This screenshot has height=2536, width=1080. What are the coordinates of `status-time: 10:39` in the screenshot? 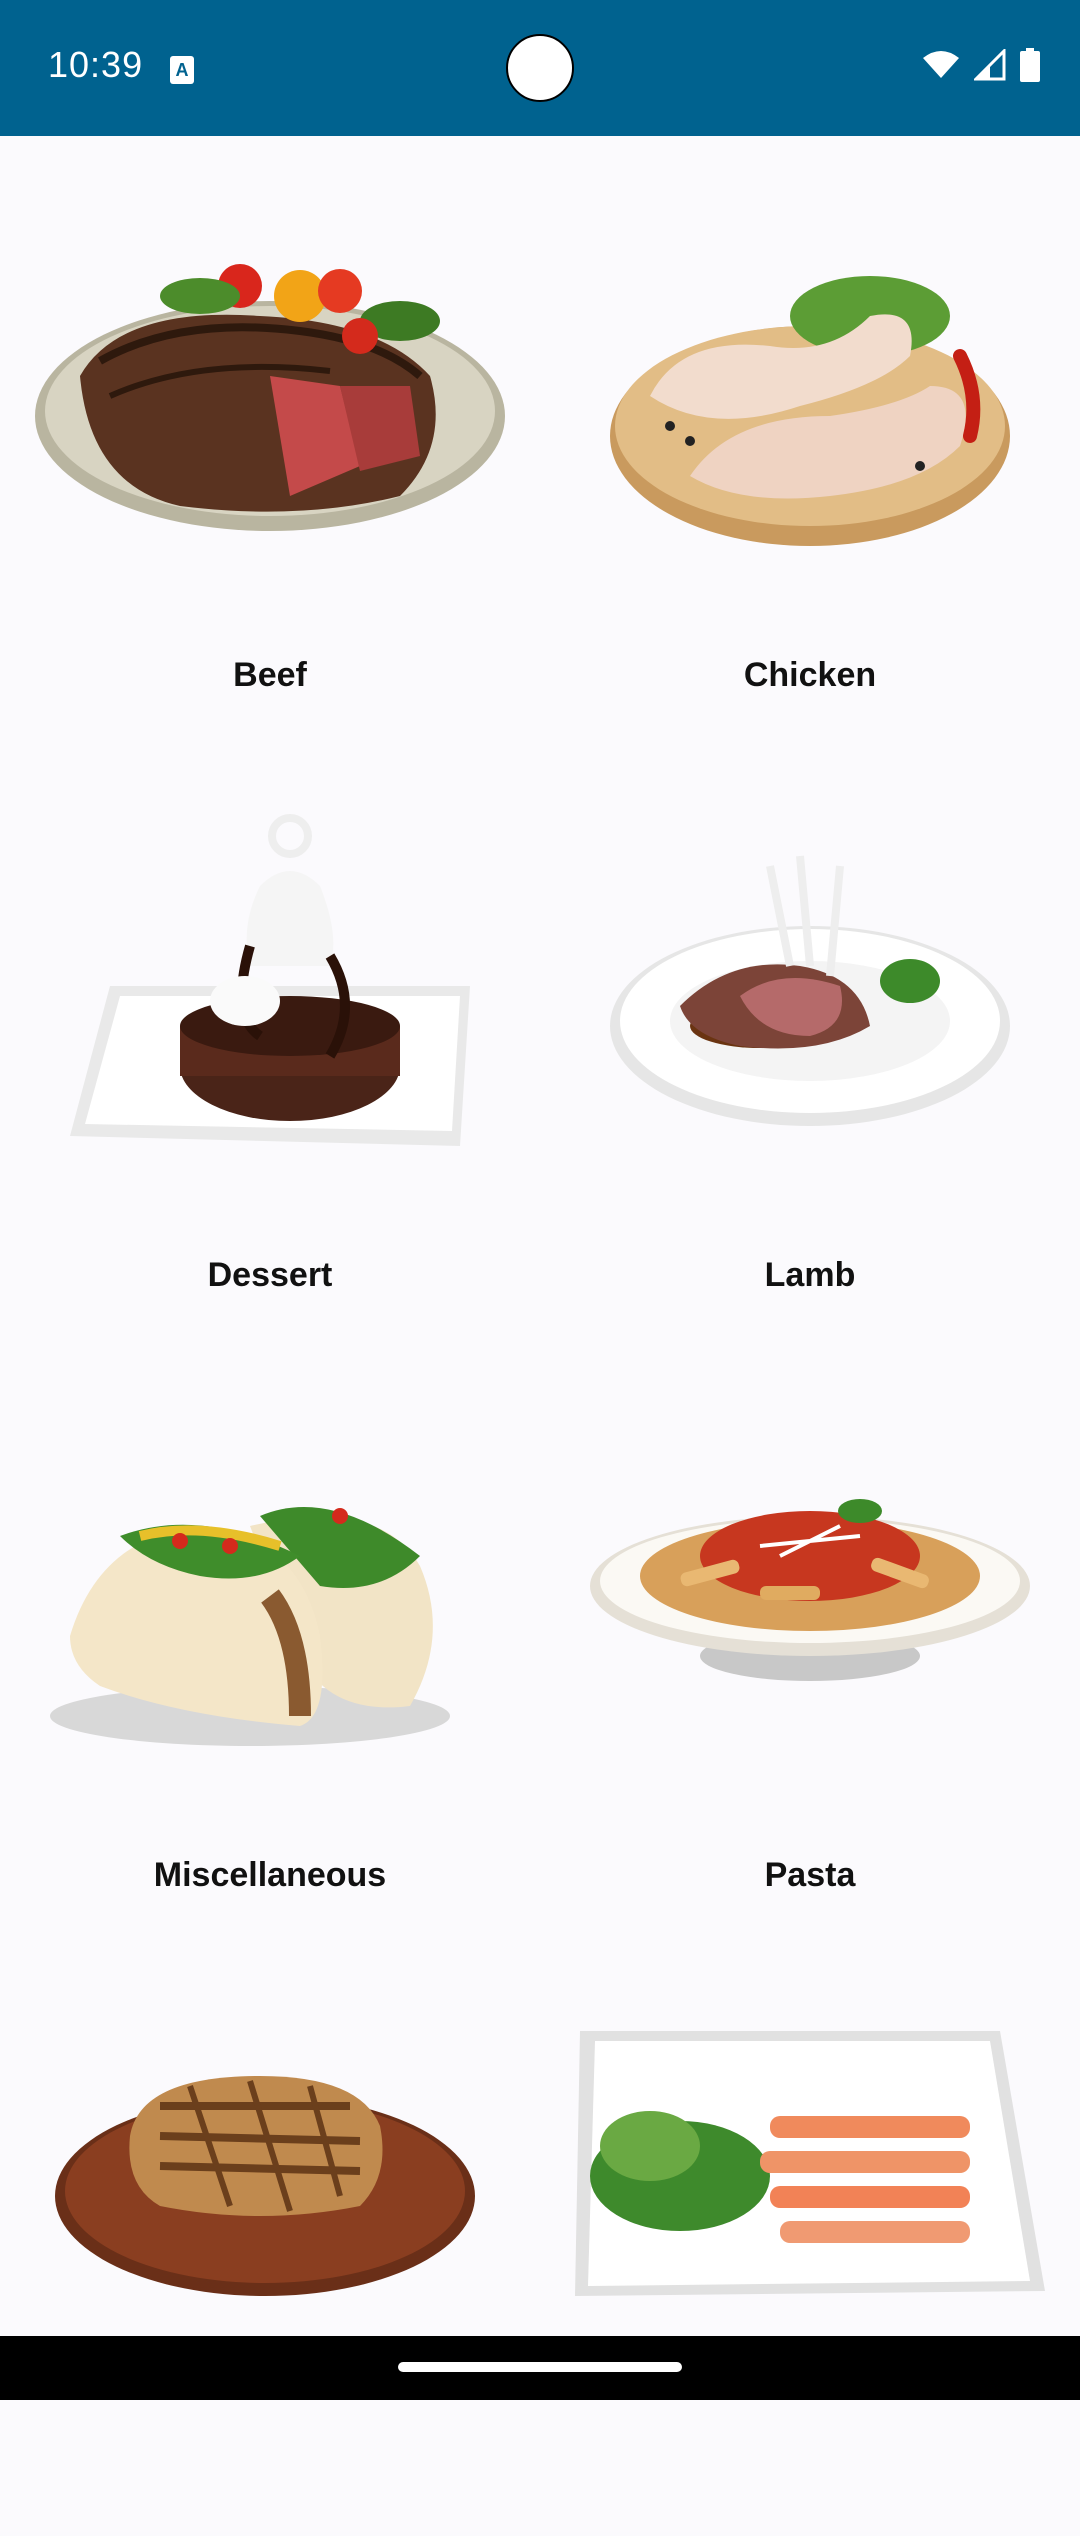 It's located at (96, 64).